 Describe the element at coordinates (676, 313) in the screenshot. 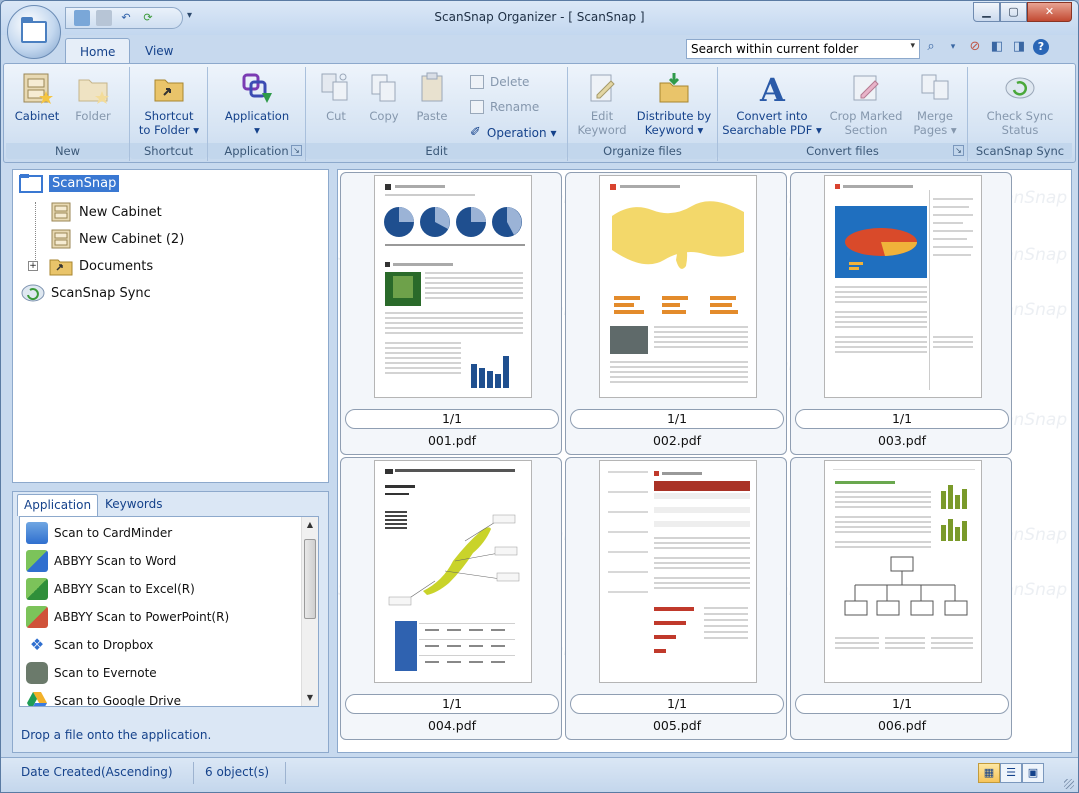

I see `file-thumbnail-002: 1/1 002.pdf` at that location.